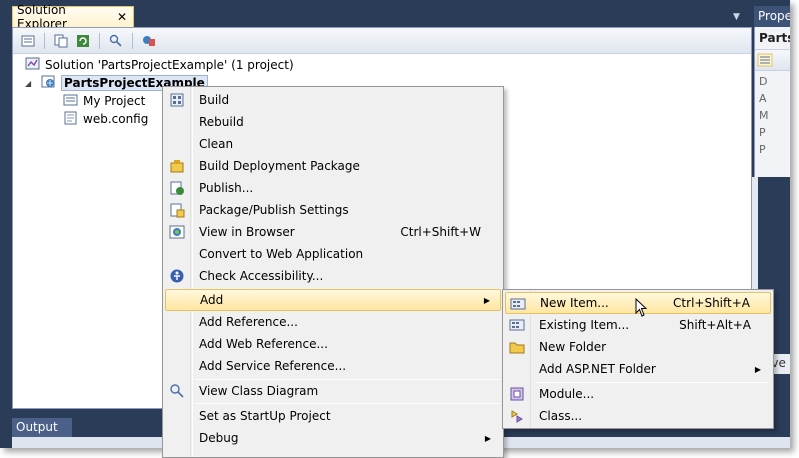 The height and width of the screenshot is (458, 799). Describe the element at coordinates (177, 391) in the screenshot. I see `class-diagram-icon` at that location.